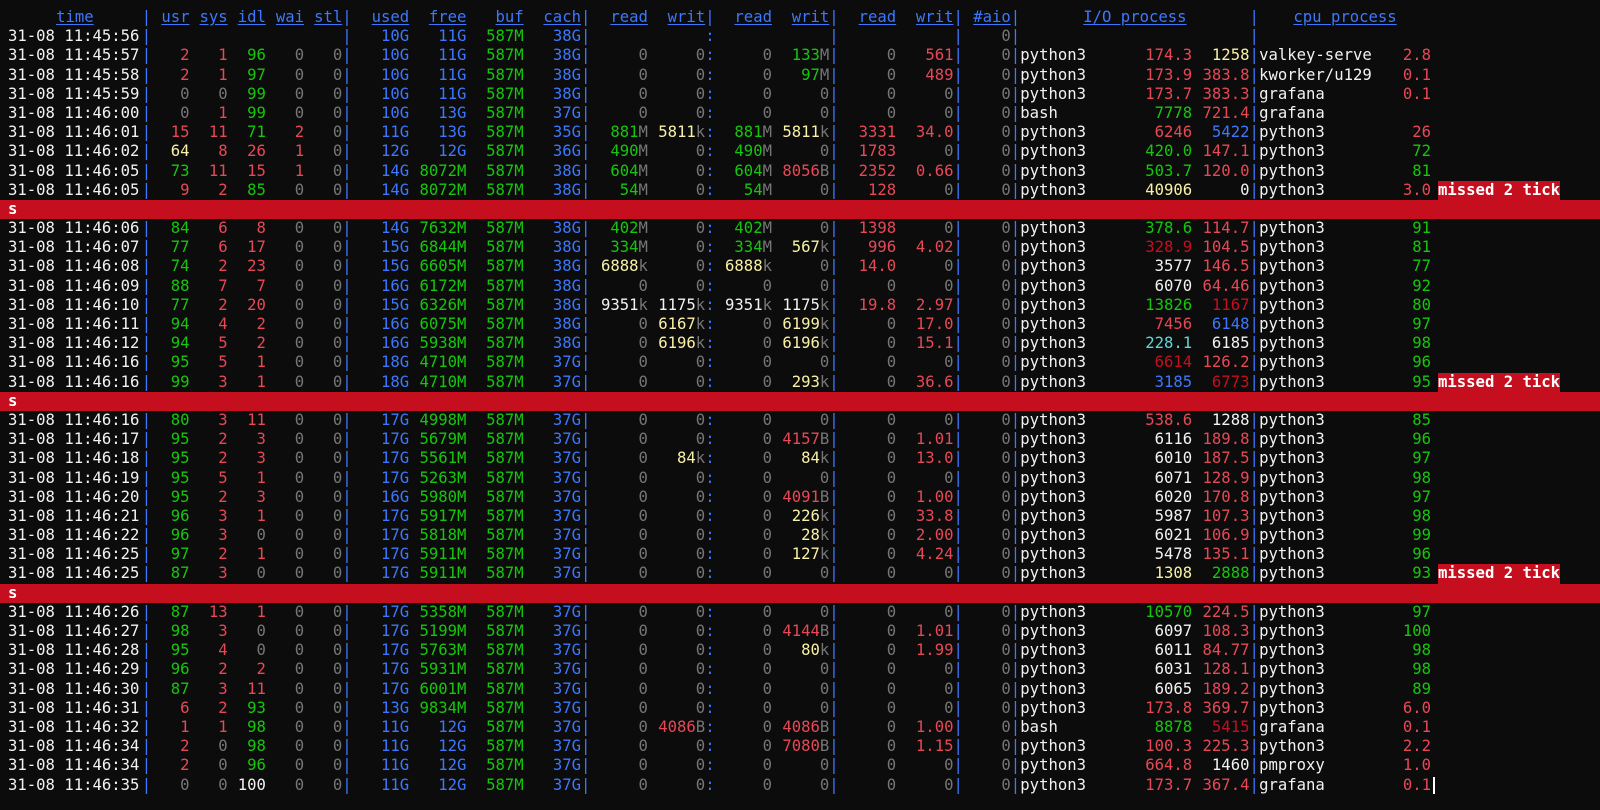 The width and height of the screenshot is (1600, 810). What do you see at coordinates (74, 324) in the screenshot?
I see `time: 31-08 11:46:11` at bounding box center [74, 324].